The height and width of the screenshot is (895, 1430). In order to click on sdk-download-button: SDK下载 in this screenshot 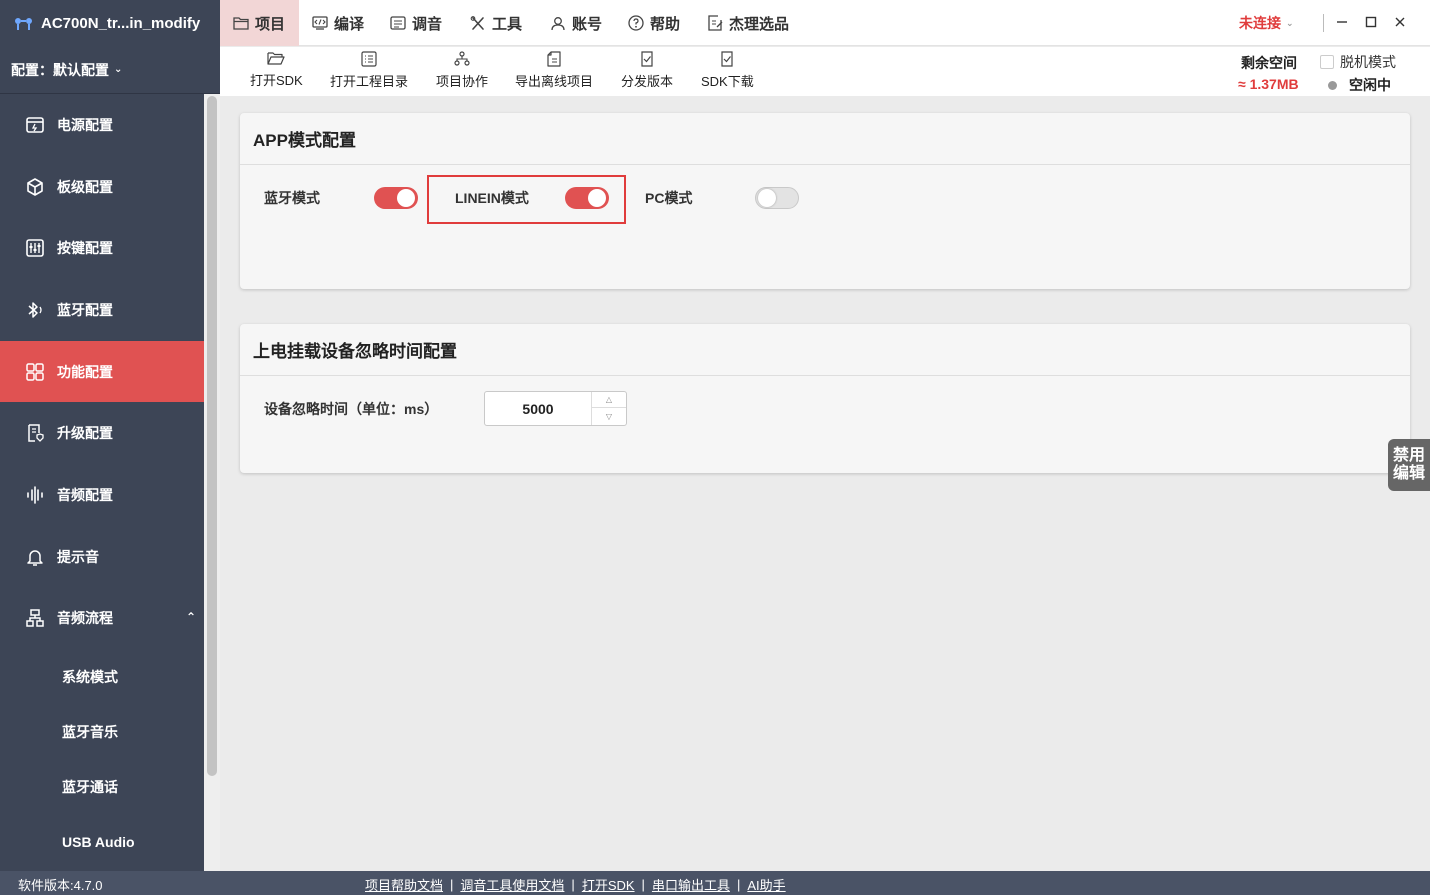, I will do `click(727, 70)`.